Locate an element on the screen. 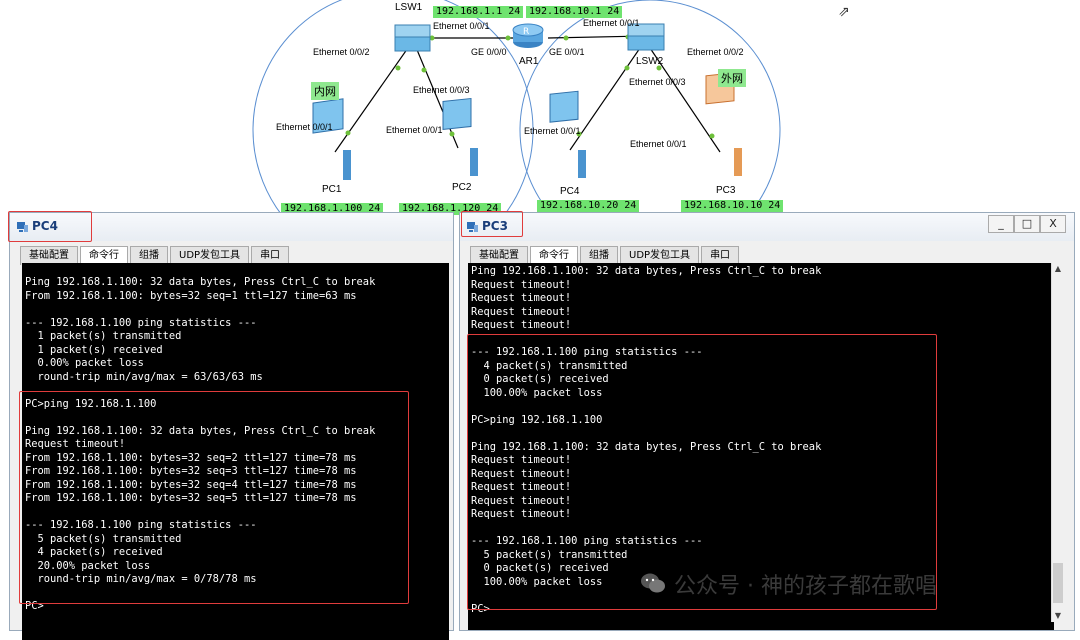 This screenshot has height=640, width=1080. scroll-down-icon: ▼ is located at coordinates (1058, 616).